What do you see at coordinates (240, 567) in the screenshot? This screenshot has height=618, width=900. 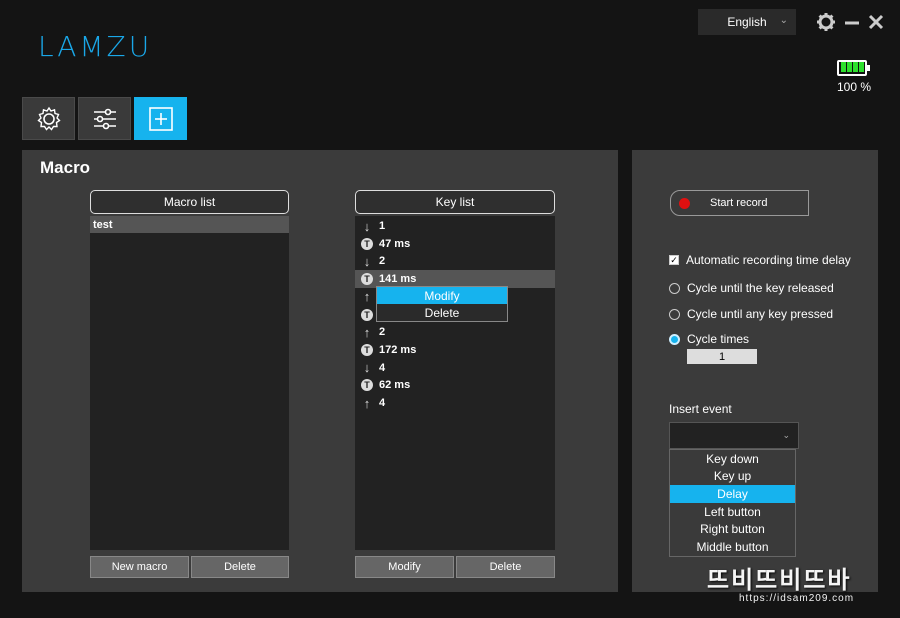 I see `delete-macro-button: Delete` at bounding box center [240, 567].